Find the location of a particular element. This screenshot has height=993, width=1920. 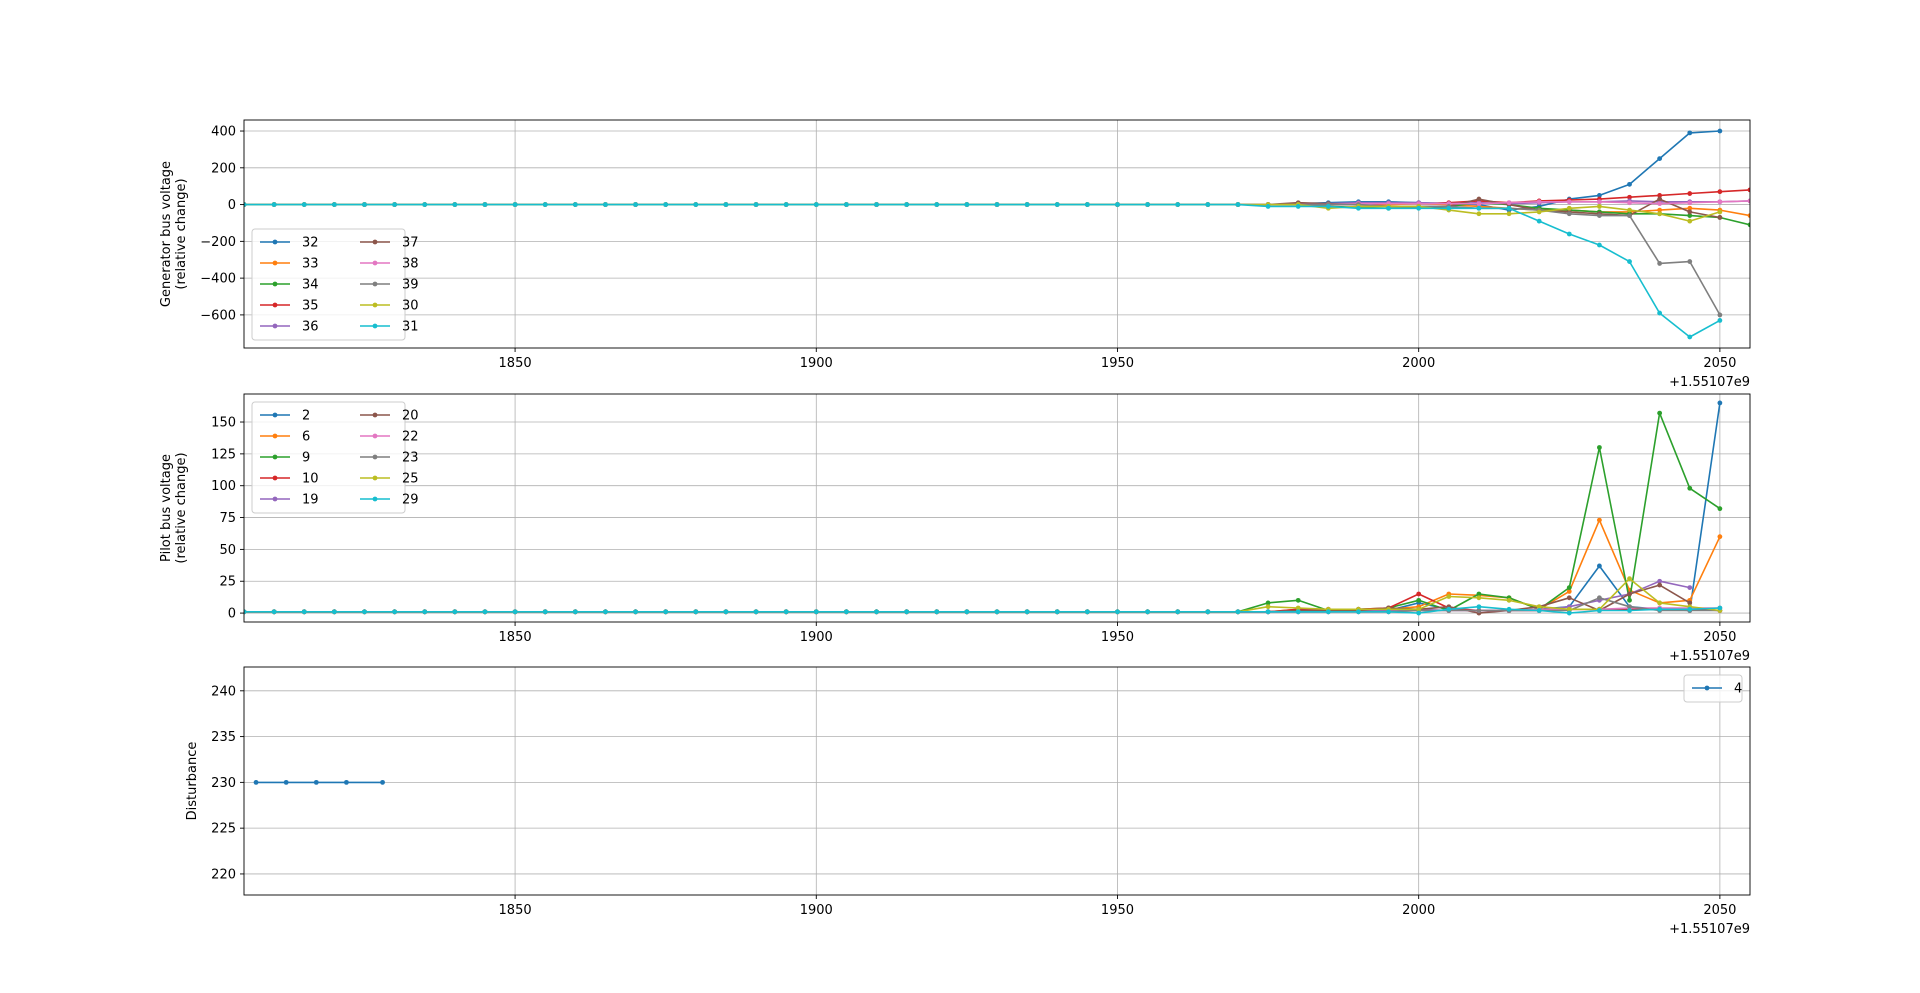

y-tick-label: −200 is located at coordinates (218, 242).